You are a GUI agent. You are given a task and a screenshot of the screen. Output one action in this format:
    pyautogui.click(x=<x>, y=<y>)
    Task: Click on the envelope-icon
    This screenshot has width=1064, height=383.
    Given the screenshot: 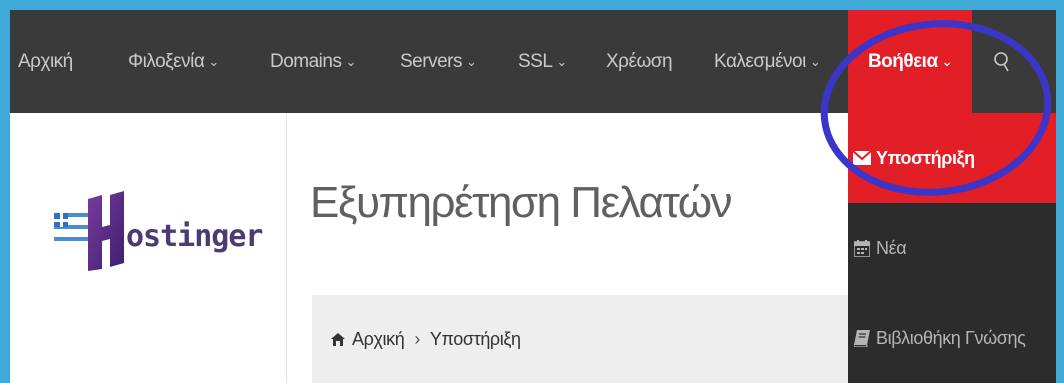 What is the action you would take?
    pyautogui.click(x=862, y=158)
    